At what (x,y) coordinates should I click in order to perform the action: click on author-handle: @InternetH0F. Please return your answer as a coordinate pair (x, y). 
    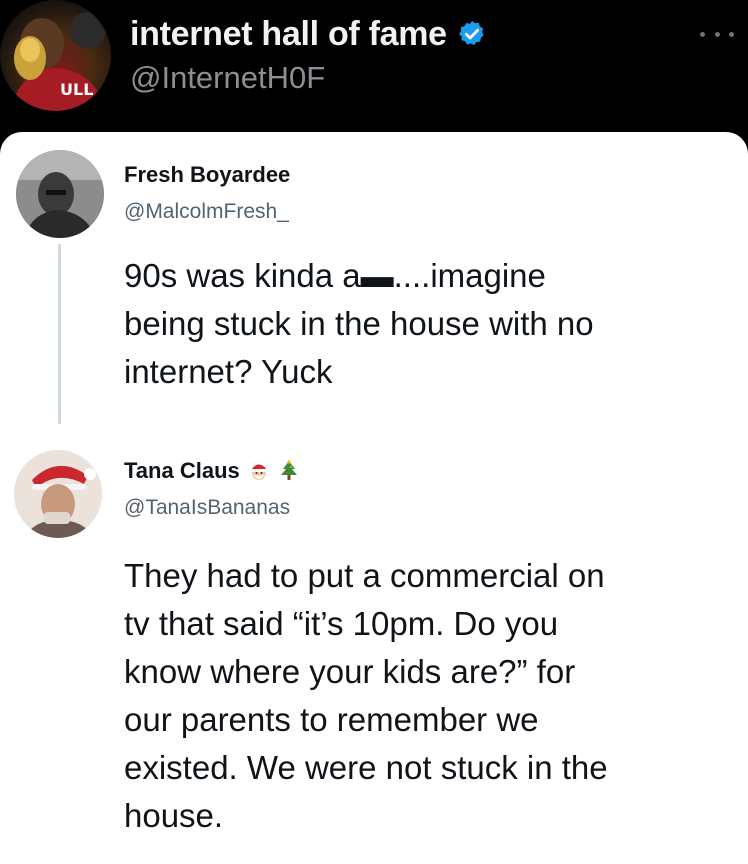
    Looking at the image, I should click on (227, 78).